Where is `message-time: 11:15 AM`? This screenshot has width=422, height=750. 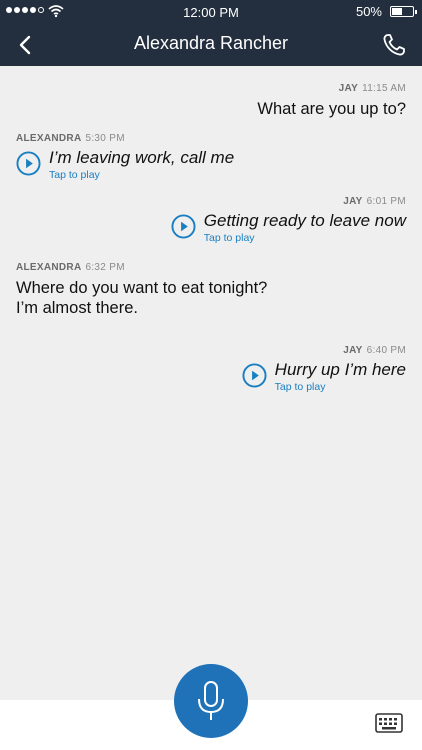
message-time: 11:15 AM is located at coordinates (384, 88).